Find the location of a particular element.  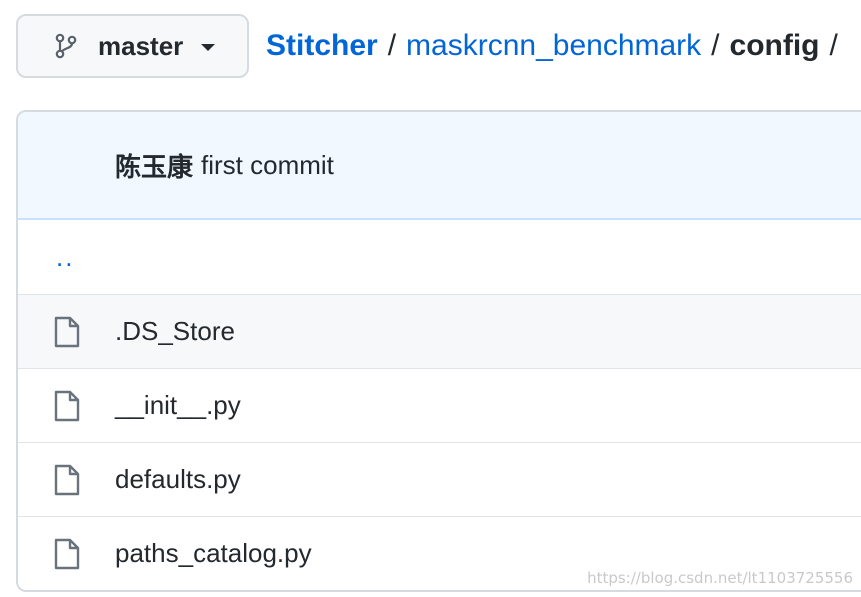

branch-name: master is located at coordinates (140, 46).